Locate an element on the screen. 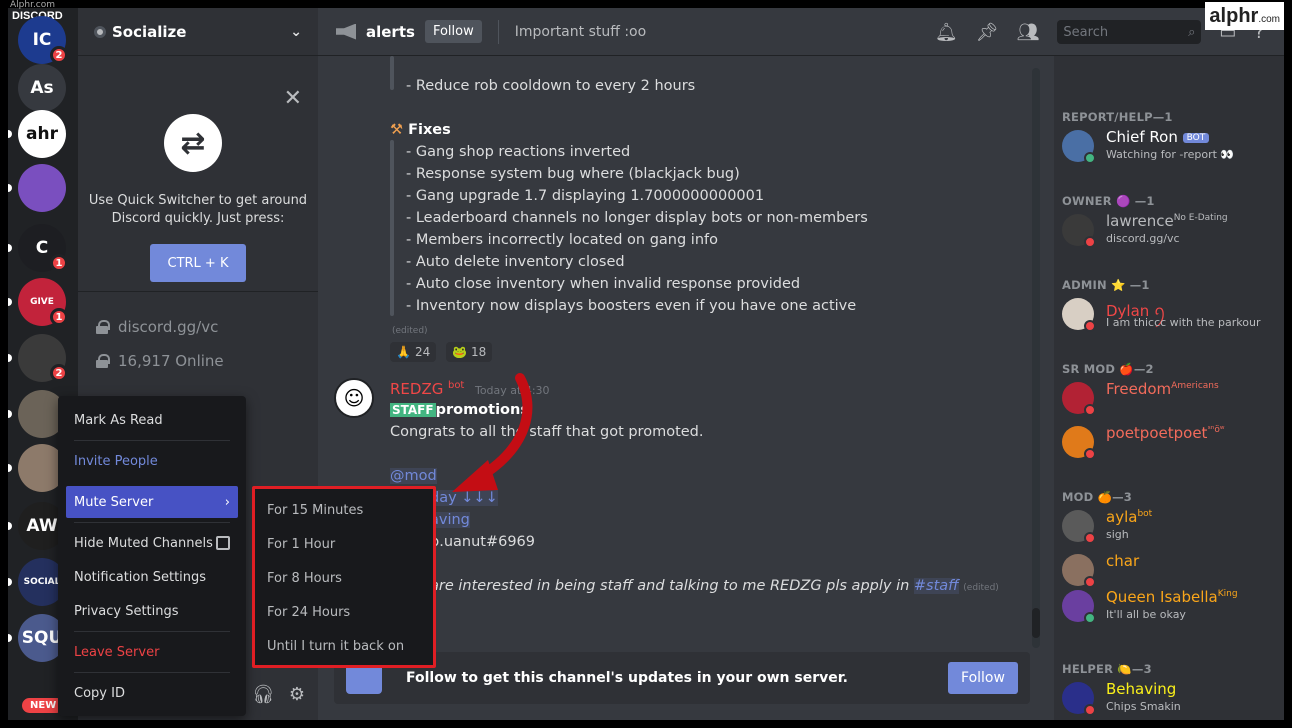 Image resolution: width=1292 pixels, height=728 pixels. member-item: FreedomAmericans is located at coordinates (1172, 400).